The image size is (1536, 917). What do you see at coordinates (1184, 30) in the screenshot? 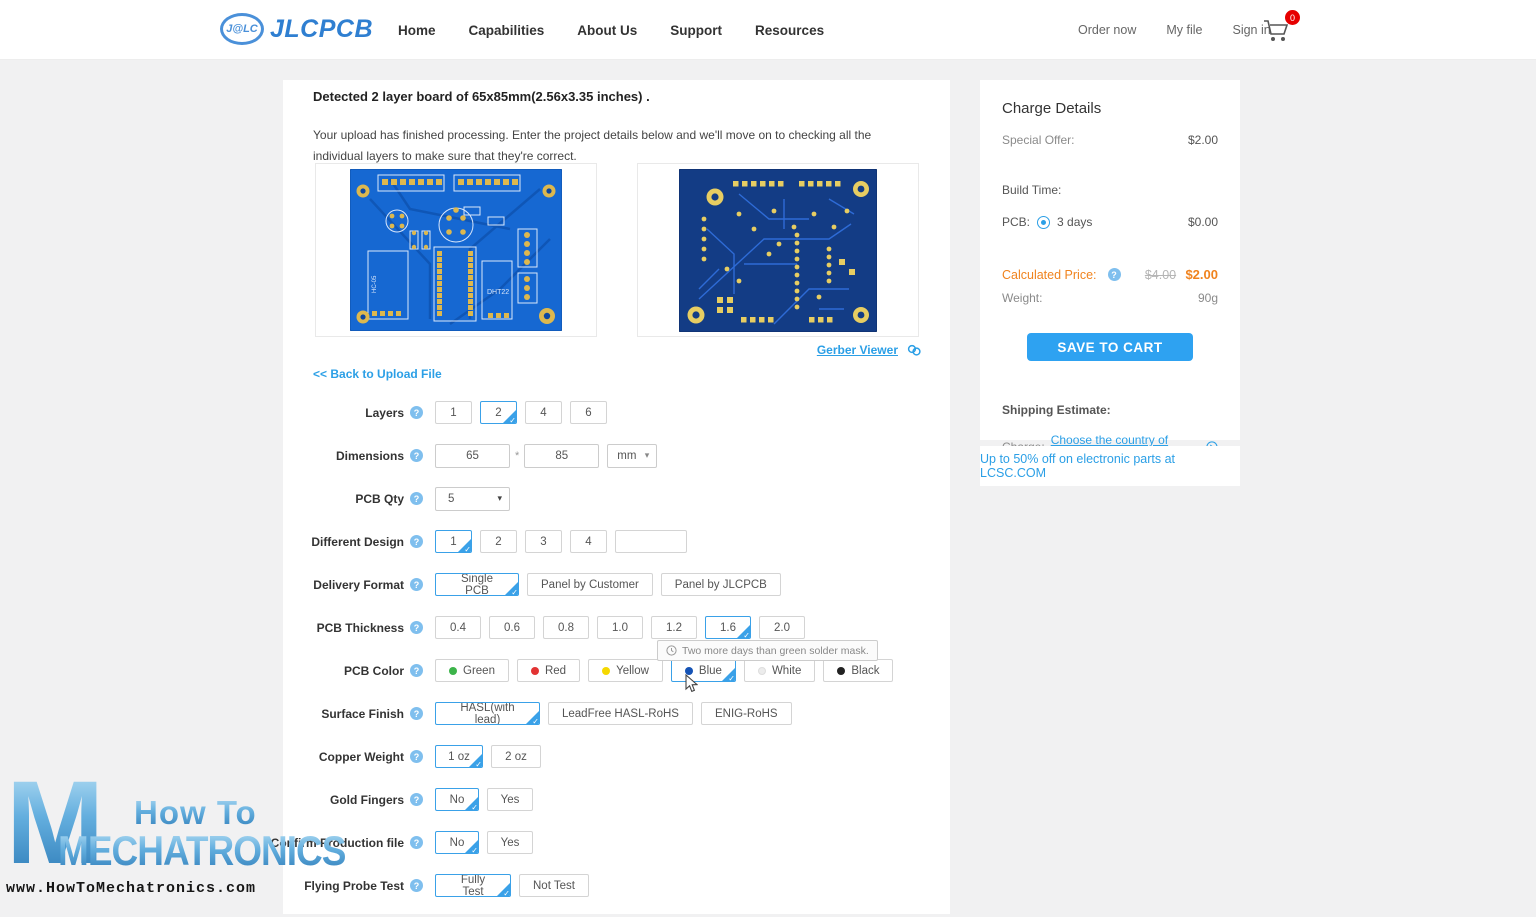
I see `my-file-link: My file` at bounding box center [1184, 30].